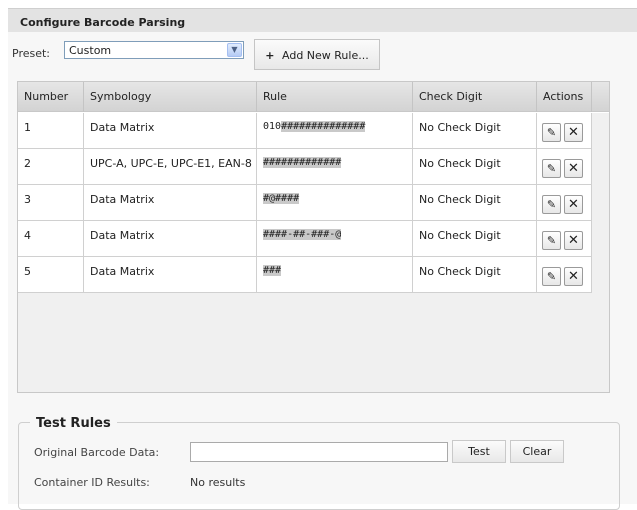  Describe the element at coordinates (31, 53) in the screenshot. I see `preset-label: Preset:` at that location.